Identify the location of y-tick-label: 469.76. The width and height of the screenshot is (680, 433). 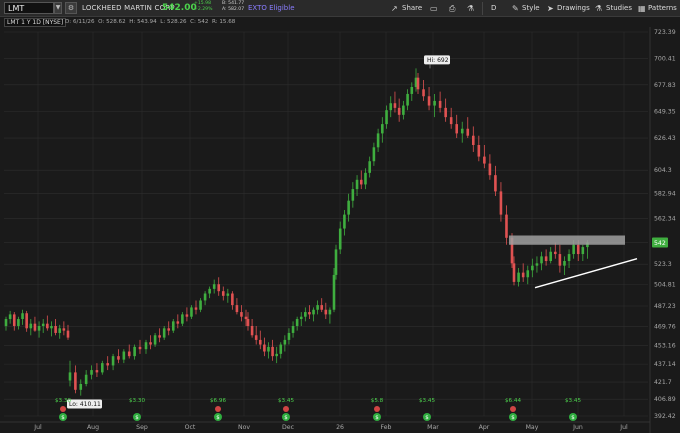
(665, 326).